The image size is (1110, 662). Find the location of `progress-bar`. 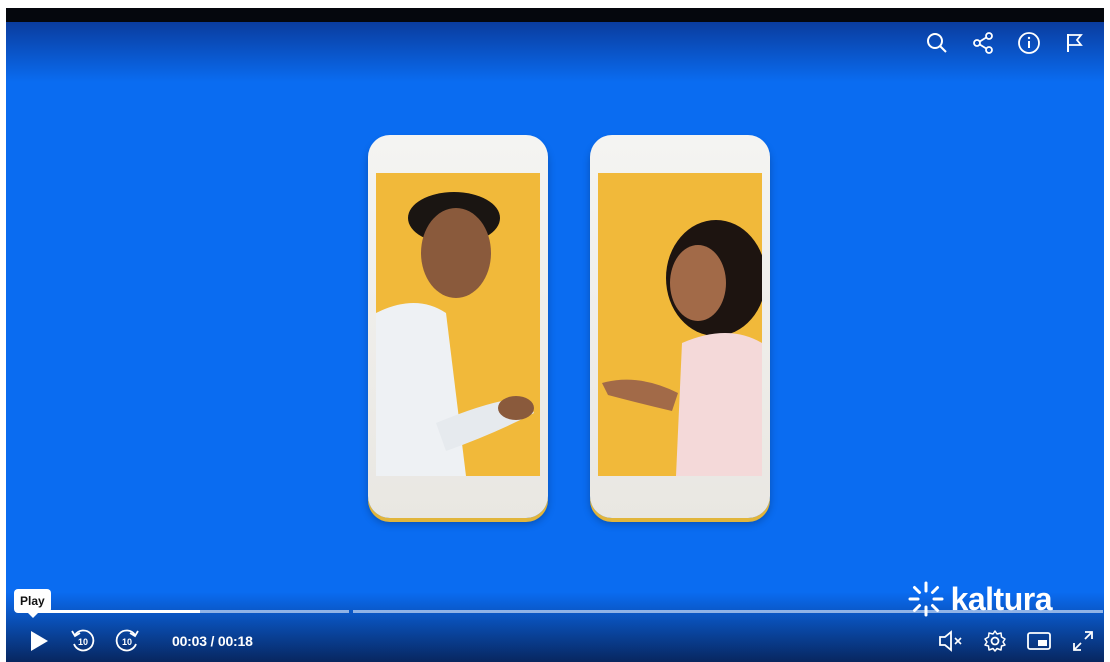

progress-bar is located at coordinates (561, 611).